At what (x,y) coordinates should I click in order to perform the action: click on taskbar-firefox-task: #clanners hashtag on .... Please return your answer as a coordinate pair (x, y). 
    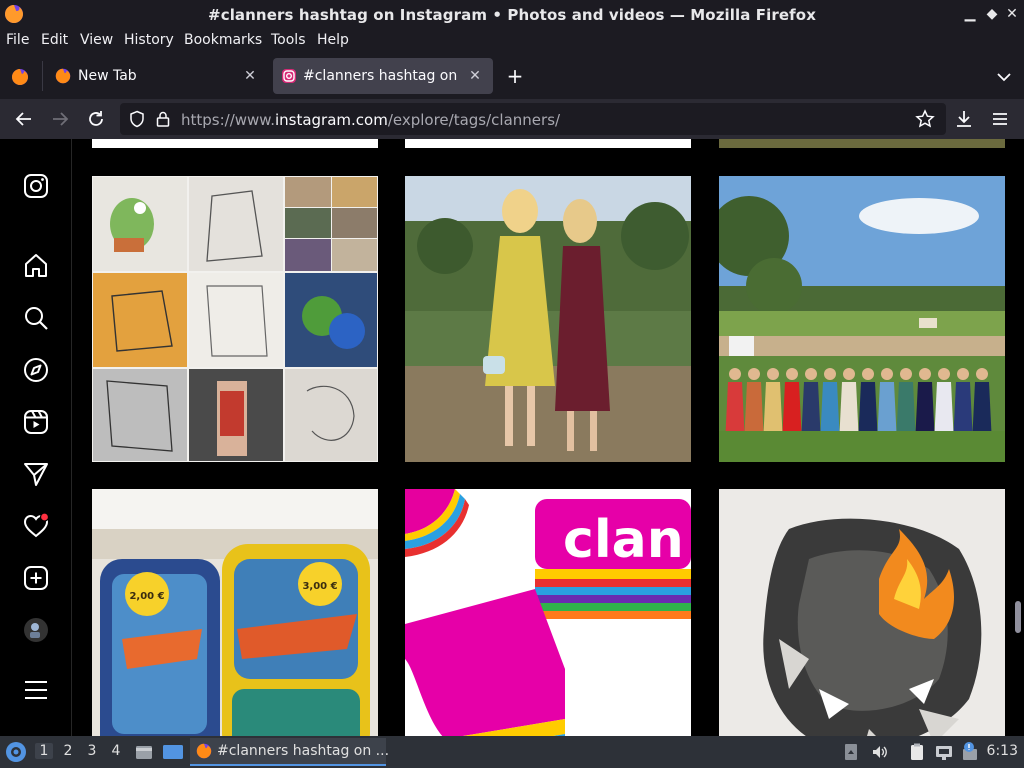
    Looking at the image, I should click on (290, 752).